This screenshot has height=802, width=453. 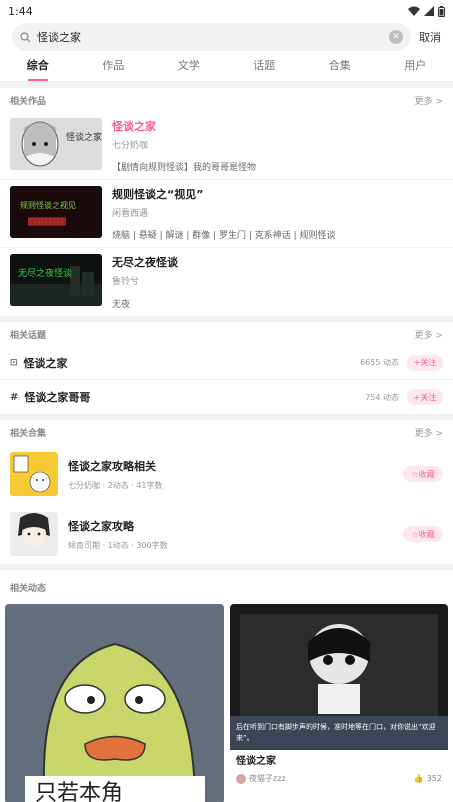 I want to click on cover-art: 怪谈之家, so click(x=56, y=144).